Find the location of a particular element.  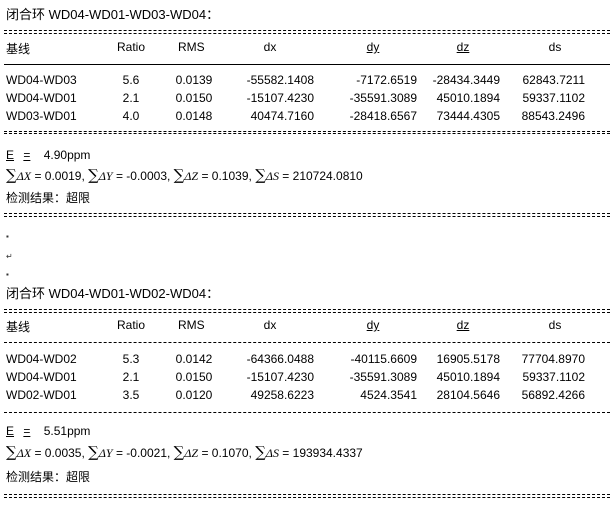

cell-dx: -55582.1408 is located at coordinates (280, 80).